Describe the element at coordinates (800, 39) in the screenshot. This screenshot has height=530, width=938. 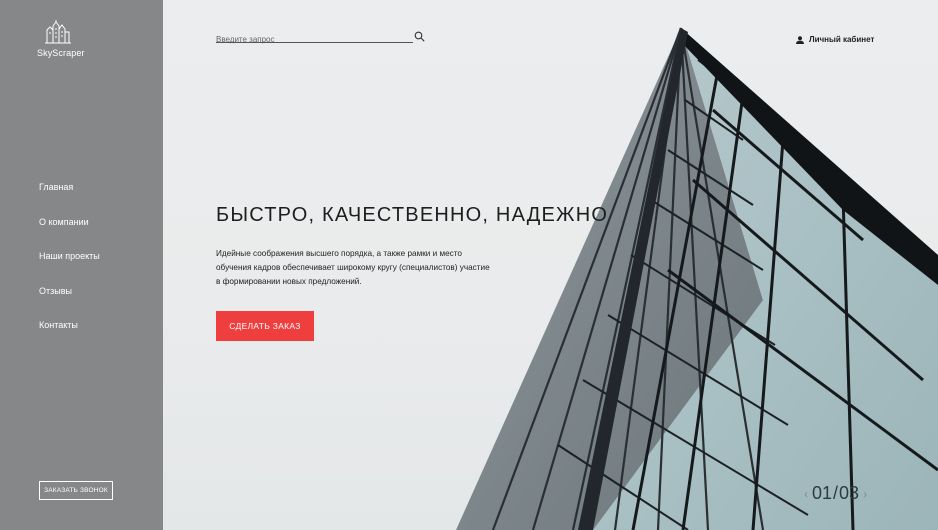
I see `user-icon` at that location.